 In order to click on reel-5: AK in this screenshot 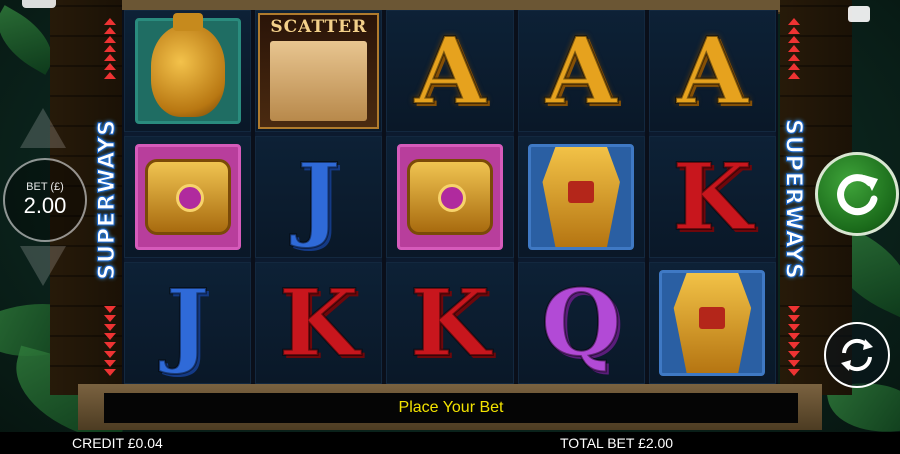, I will do `click(712, 197)`.